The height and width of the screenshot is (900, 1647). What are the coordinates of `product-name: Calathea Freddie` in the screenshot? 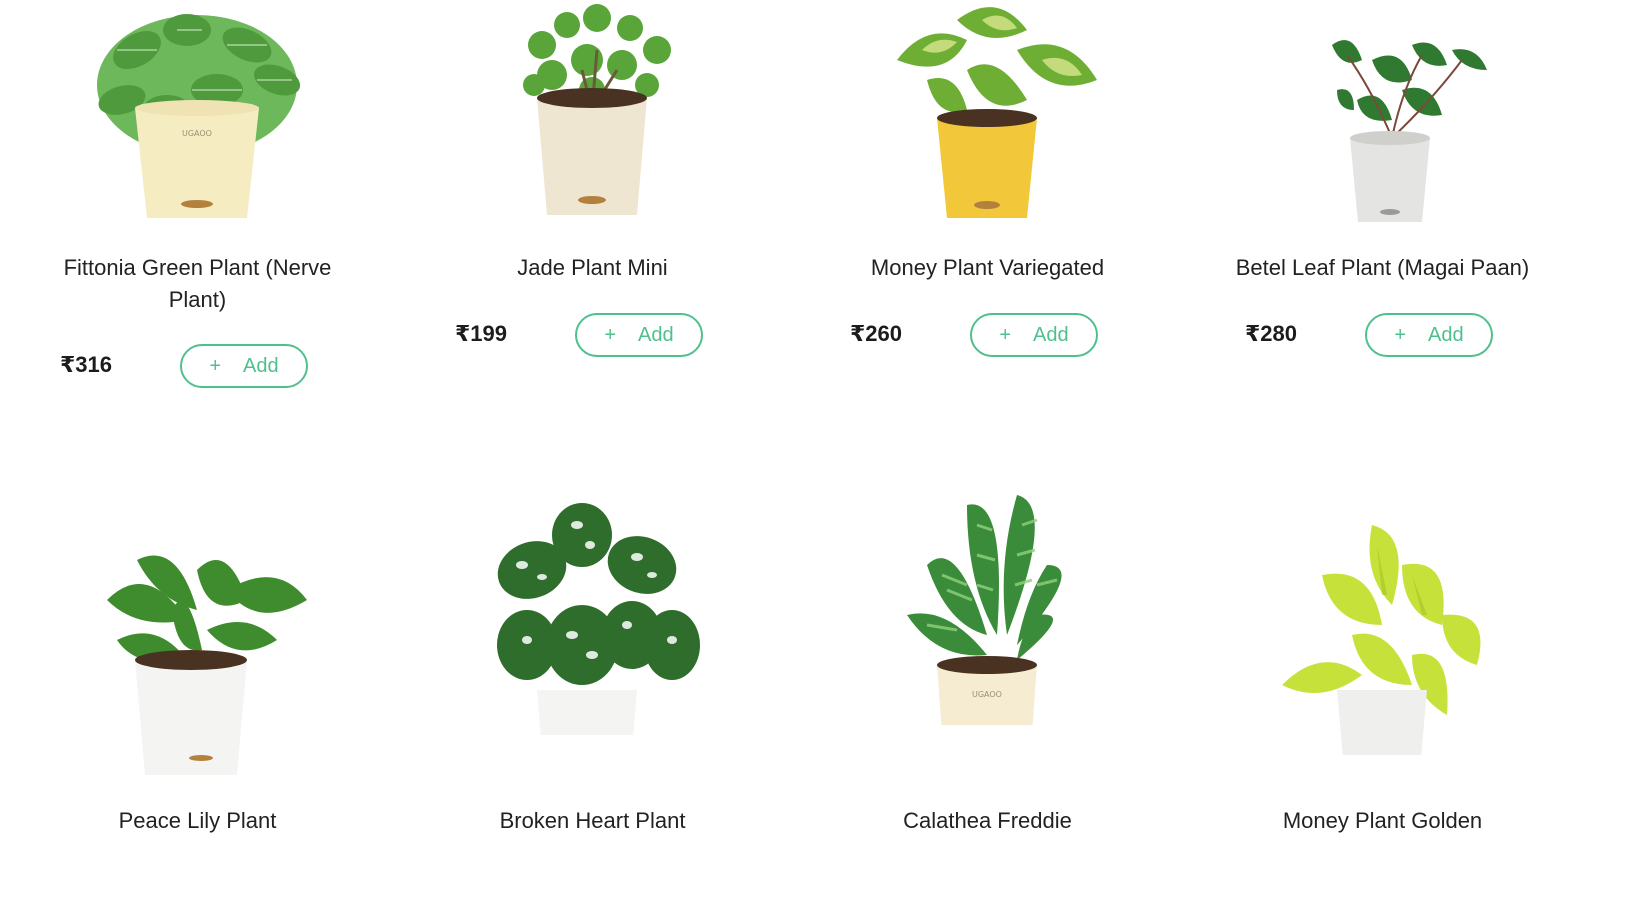 It's located at (987, 821).